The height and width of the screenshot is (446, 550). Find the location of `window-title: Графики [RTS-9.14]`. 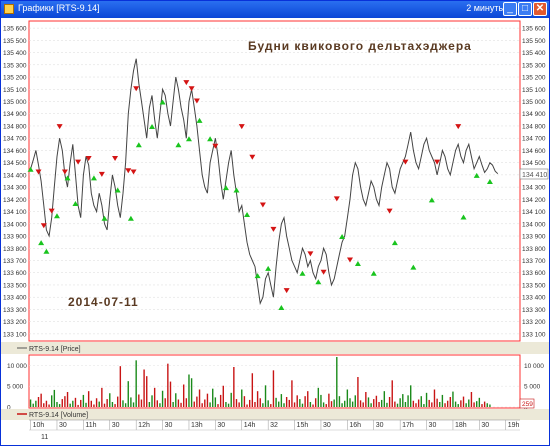

window-title: Графики [RTS-9.14] is located at coordinates (59, 8).